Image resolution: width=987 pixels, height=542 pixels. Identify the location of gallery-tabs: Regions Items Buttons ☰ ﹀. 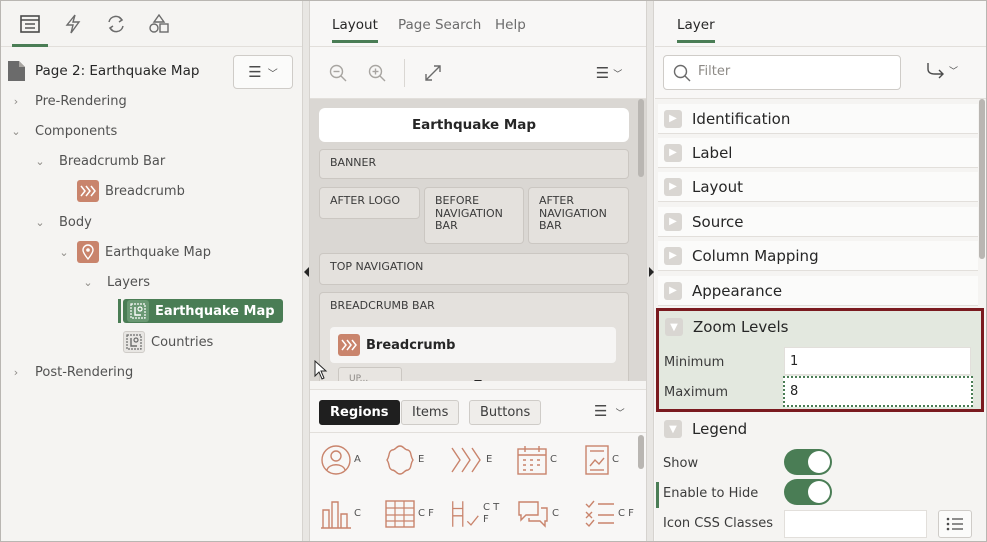
(478, 411).